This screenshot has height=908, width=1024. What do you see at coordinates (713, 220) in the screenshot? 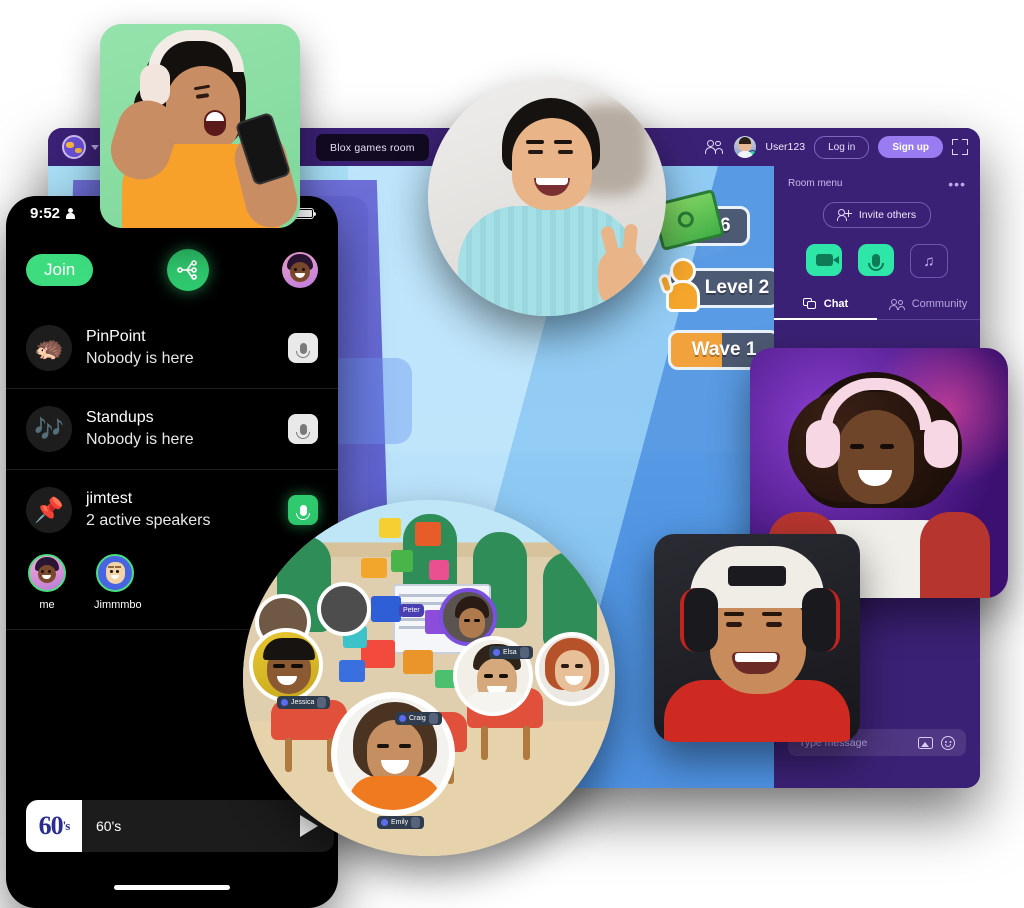
I see `hud-money: 46` at bounding box center [713, 220].